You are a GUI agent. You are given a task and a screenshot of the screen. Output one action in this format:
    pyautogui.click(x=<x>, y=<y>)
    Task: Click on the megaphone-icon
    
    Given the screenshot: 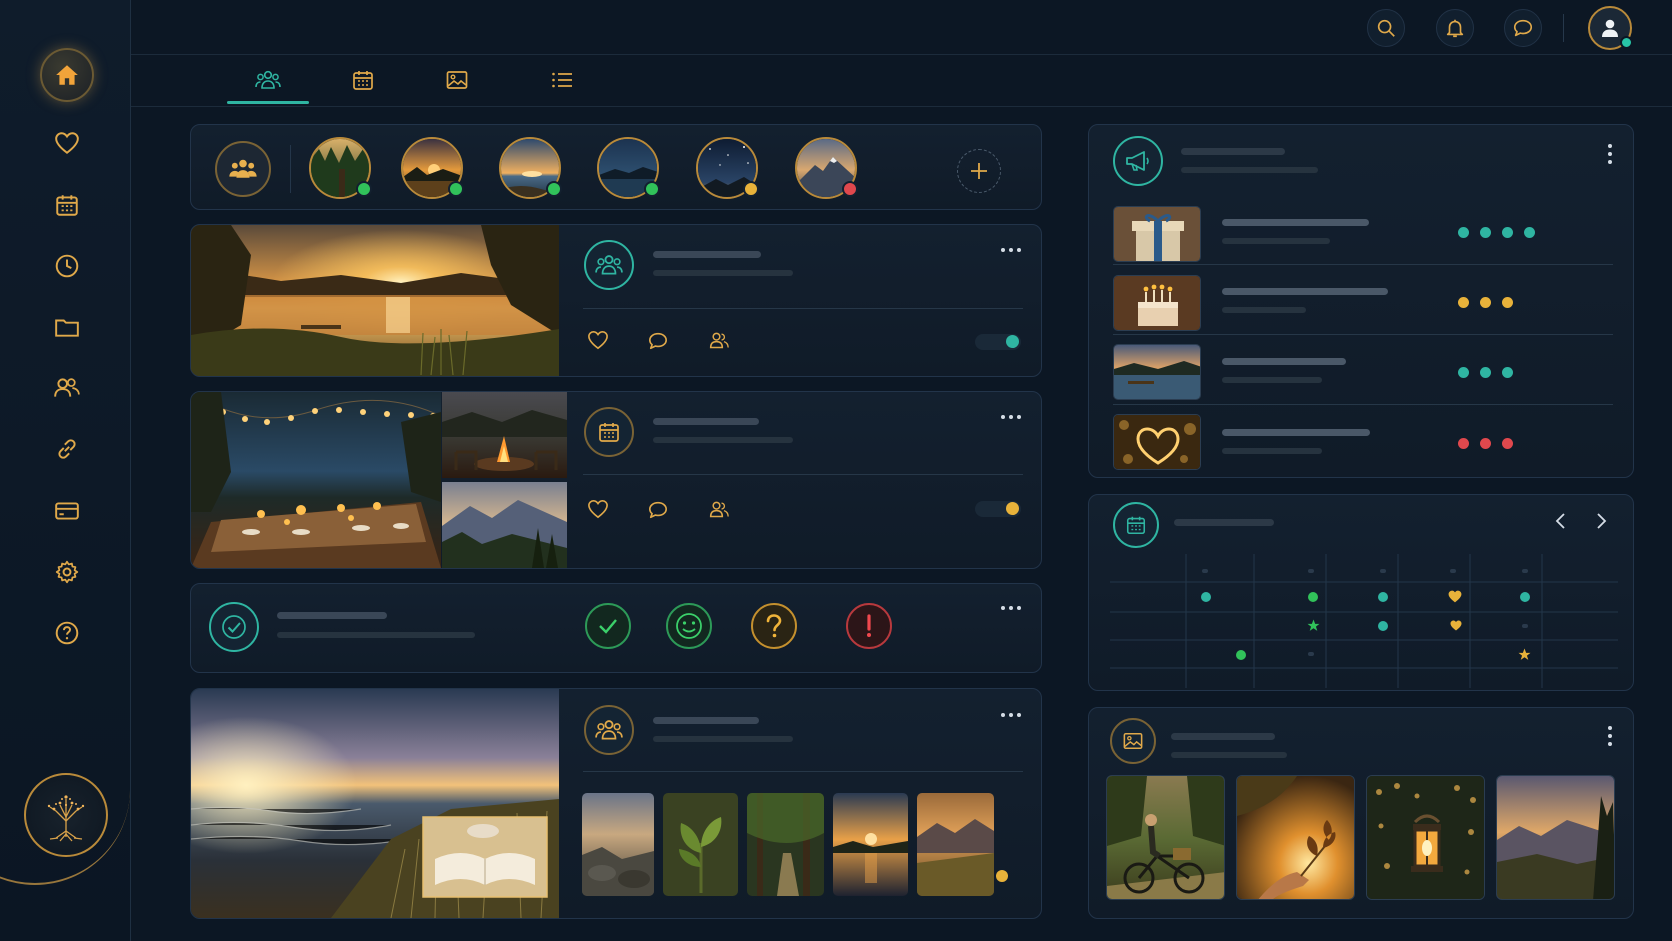 What is the action you would take?
    pyautogui.click(x=1137, y=161)
    